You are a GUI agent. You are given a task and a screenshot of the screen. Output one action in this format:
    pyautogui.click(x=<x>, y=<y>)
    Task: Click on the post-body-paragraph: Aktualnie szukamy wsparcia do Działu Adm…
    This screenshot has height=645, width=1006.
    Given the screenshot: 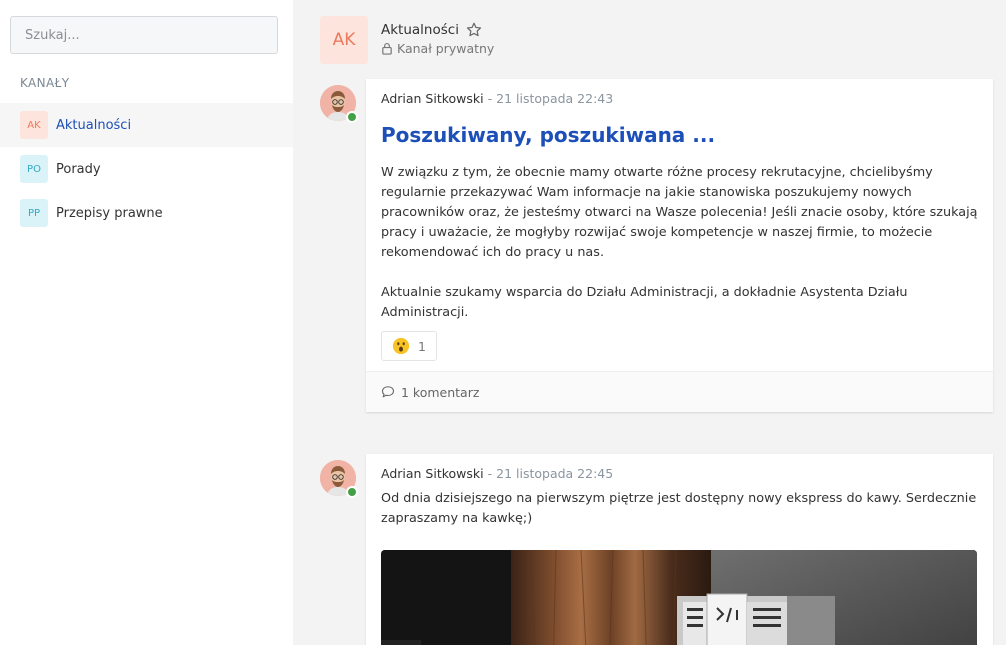 What is the action you would take?
    pyautogui.click(x=644, y=302)
    